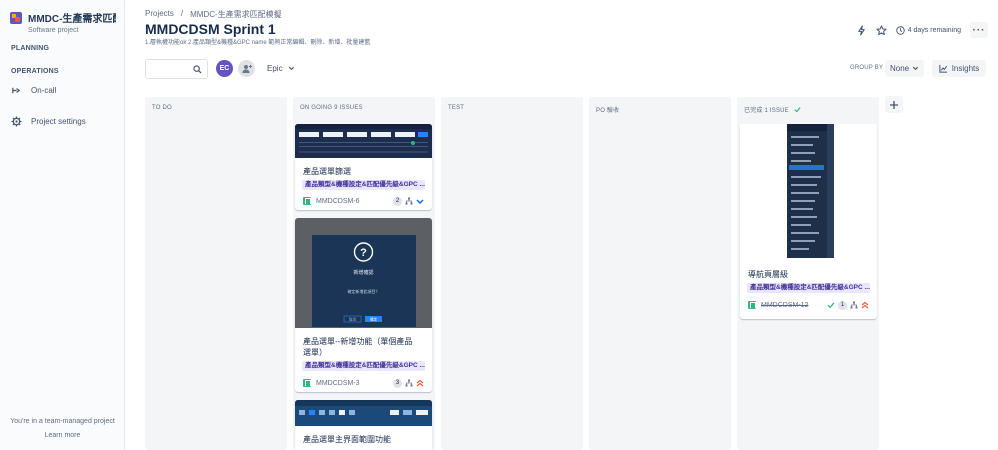  I want to click on column-title: ON GOING 9 ISSUES, so click(331, 108).